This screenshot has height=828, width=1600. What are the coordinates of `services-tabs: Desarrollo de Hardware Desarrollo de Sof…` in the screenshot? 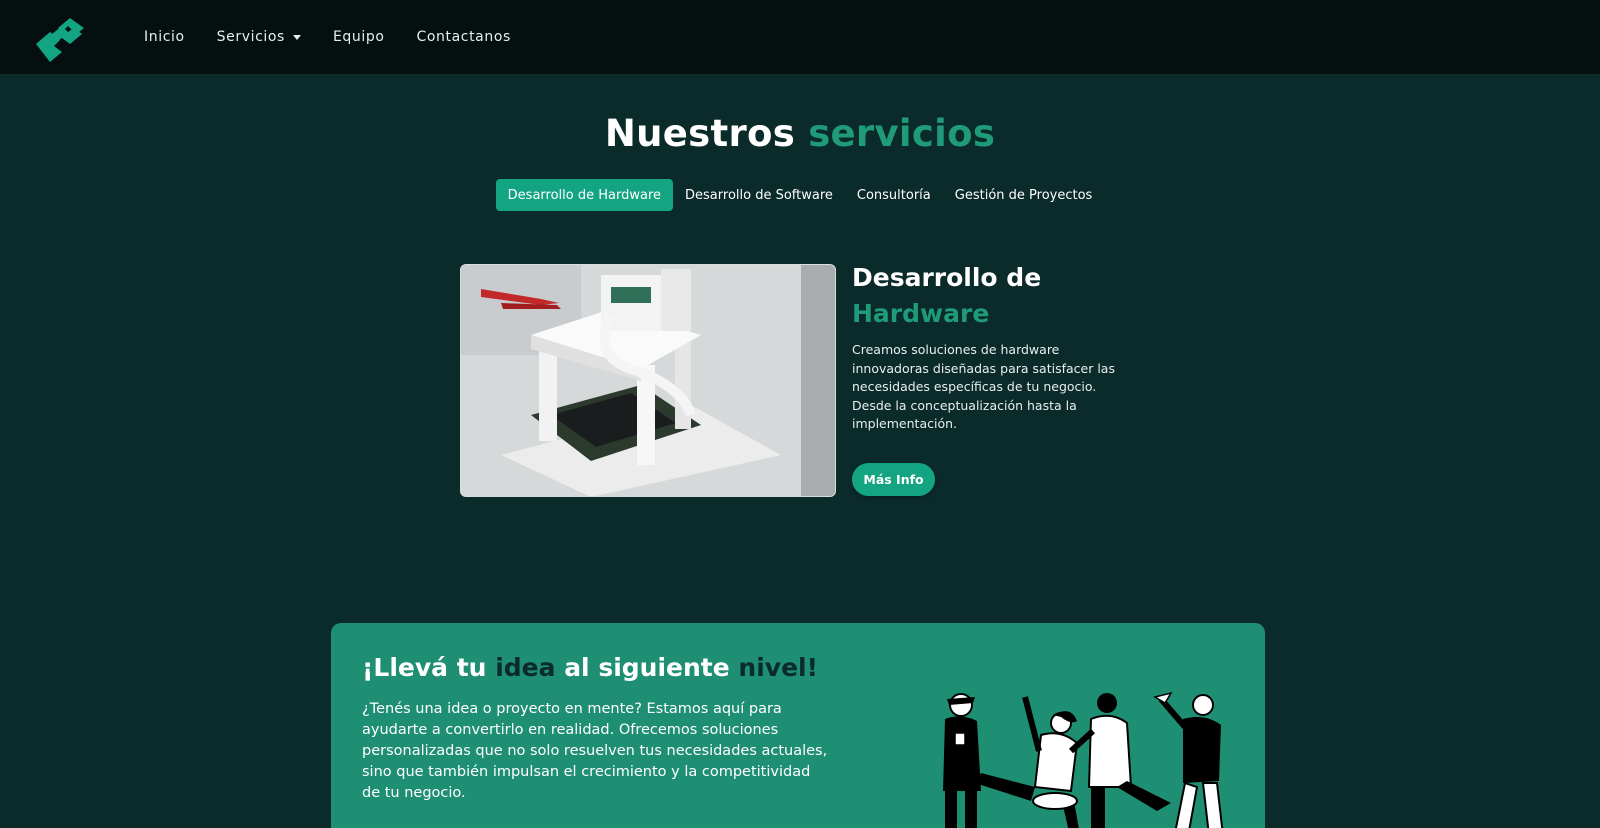 It's located at (800, 195).